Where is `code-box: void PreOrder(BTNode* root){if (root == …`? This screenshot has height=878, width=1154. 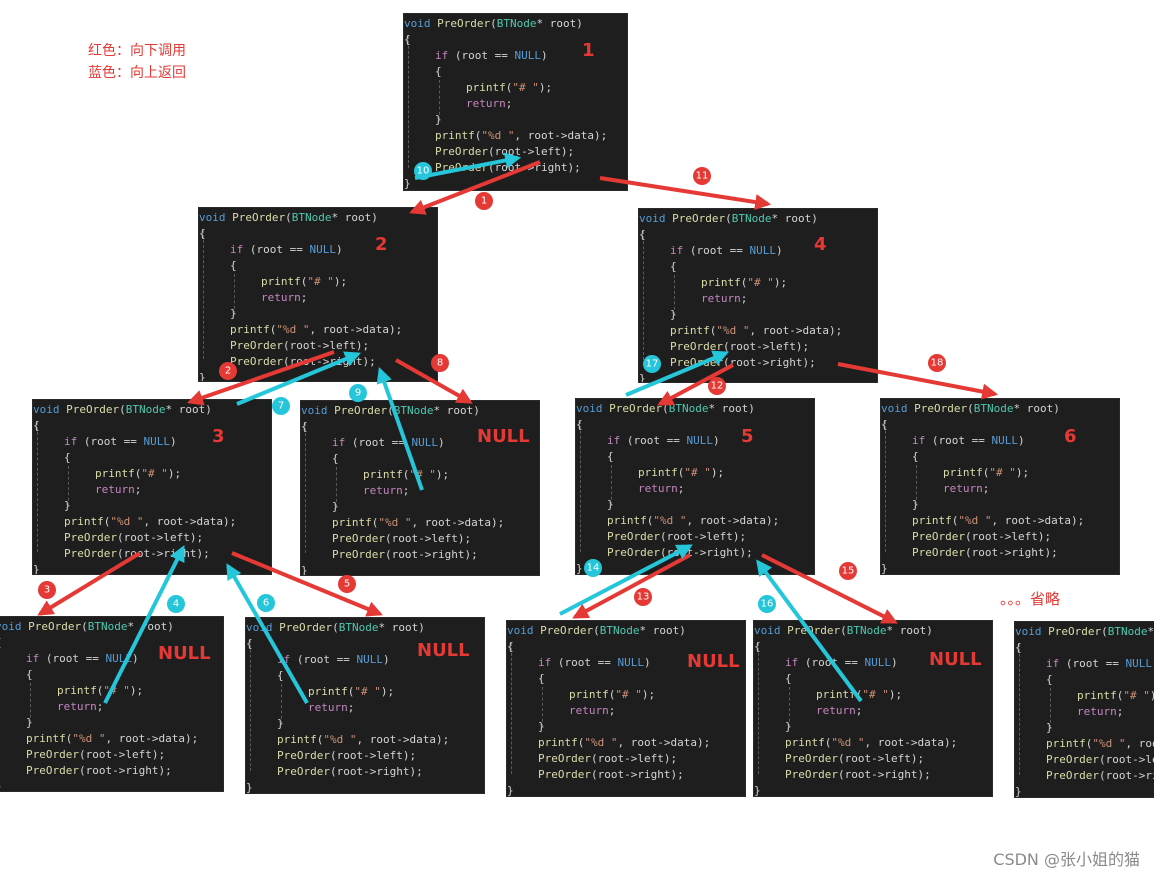 code-box: void PreOrder(BTNode* root){if (root == … is located at coordinates (626, 708).